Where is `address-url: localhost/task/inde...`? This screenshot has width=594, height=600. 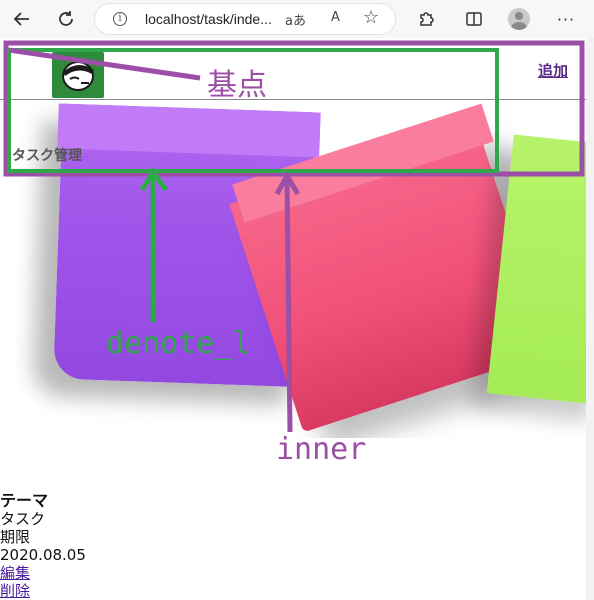
address-url: localhost/task/inde... is located at coordinates (208, 19).